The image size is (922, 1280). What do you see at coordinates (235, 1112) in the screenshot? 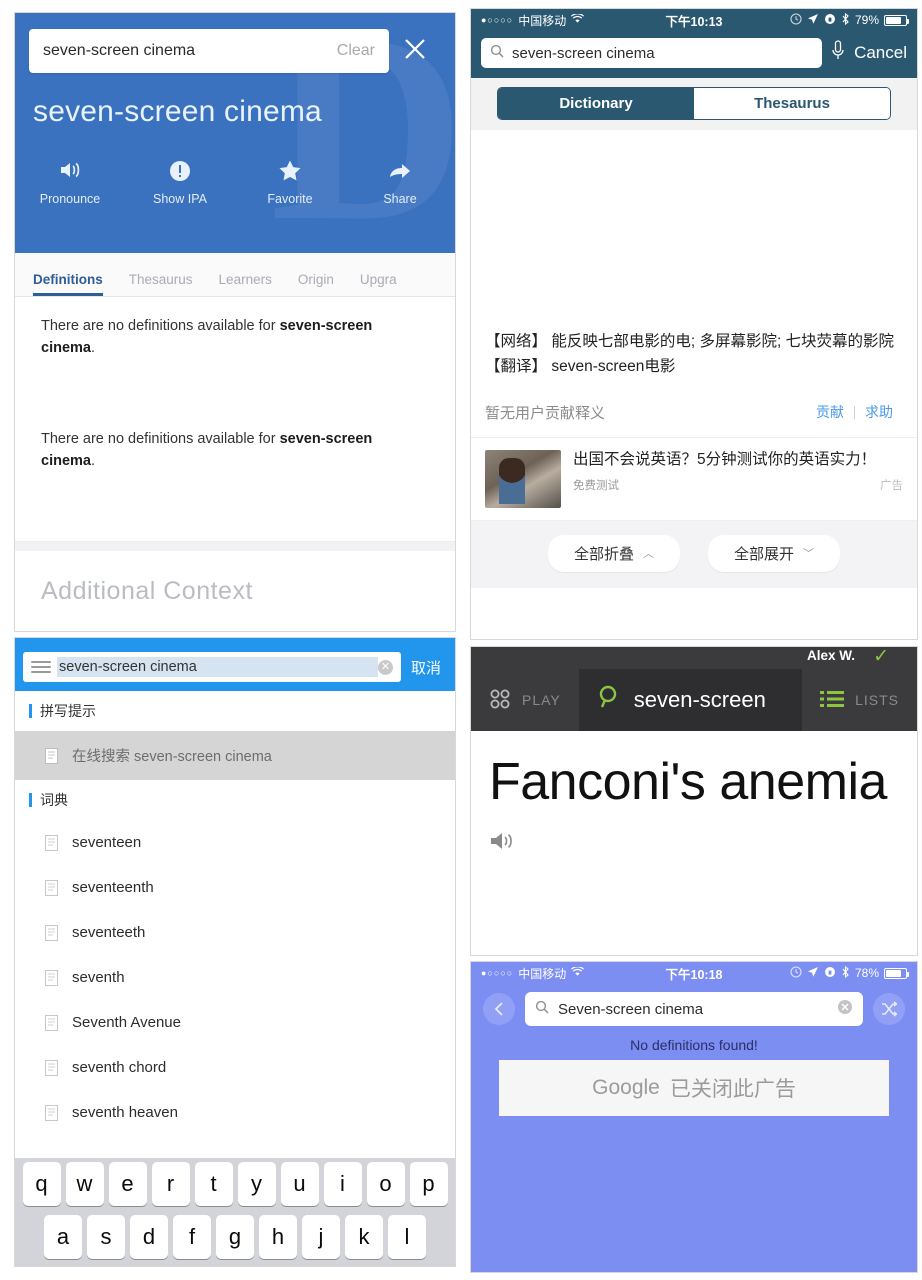
I see `list-item: seventh heaven` at bounding box center [235, 1112].